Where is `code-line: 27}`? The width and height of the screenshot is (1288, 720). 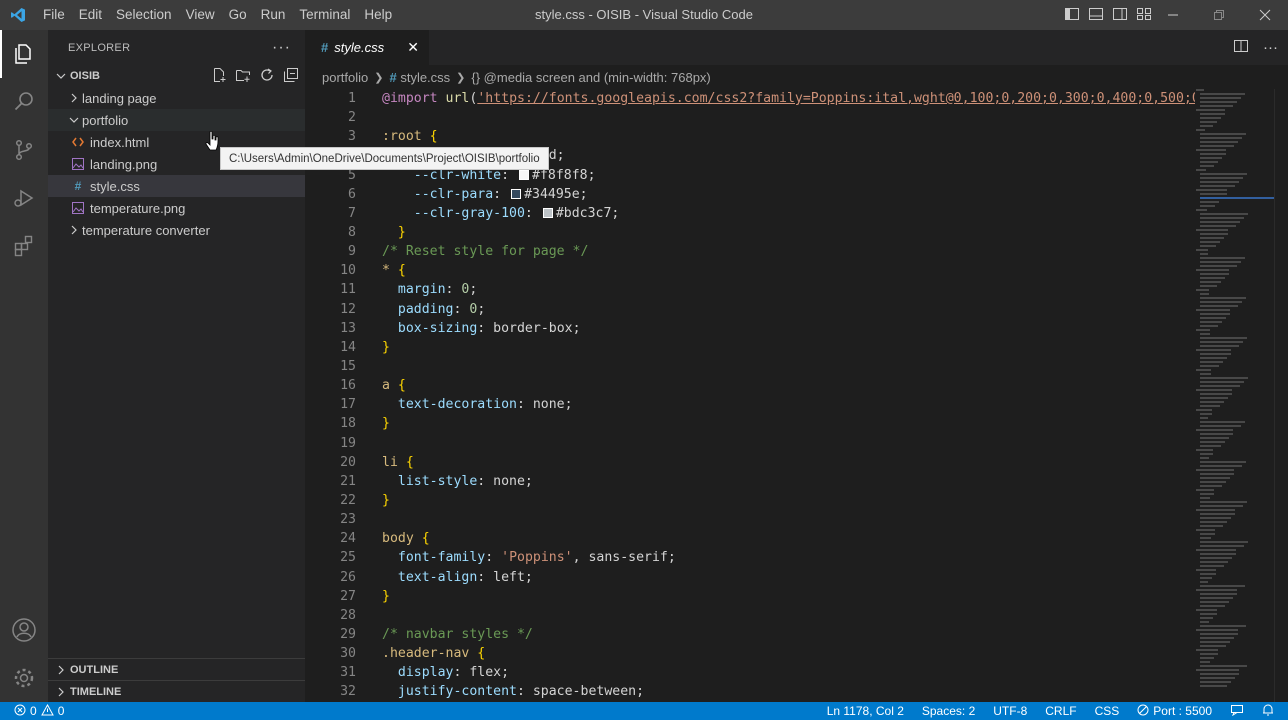 code-line: 27} is located at coordinates (750, 596).